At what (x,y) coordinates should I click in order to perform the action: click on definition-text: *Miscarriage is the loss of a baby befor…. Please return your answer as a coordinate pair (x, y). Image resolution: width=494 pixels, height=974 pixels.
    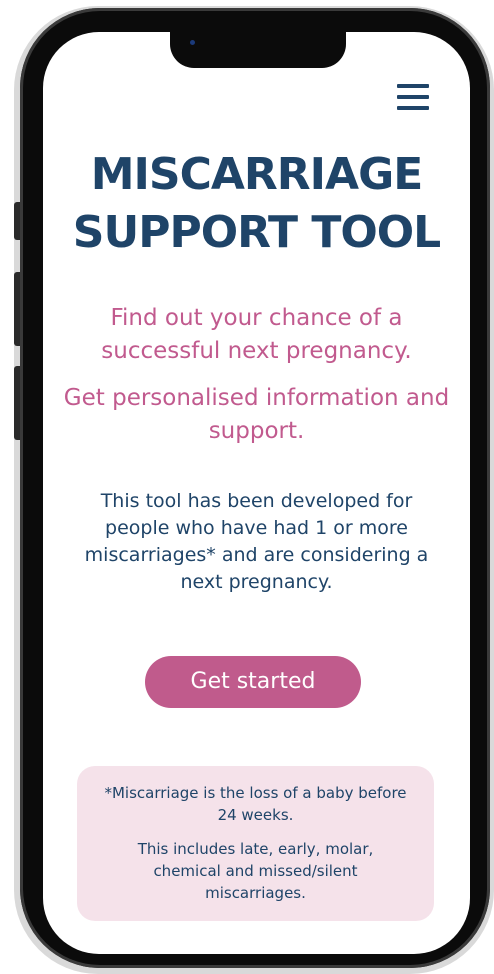
    Looking at the image, I should click on (255, 804).